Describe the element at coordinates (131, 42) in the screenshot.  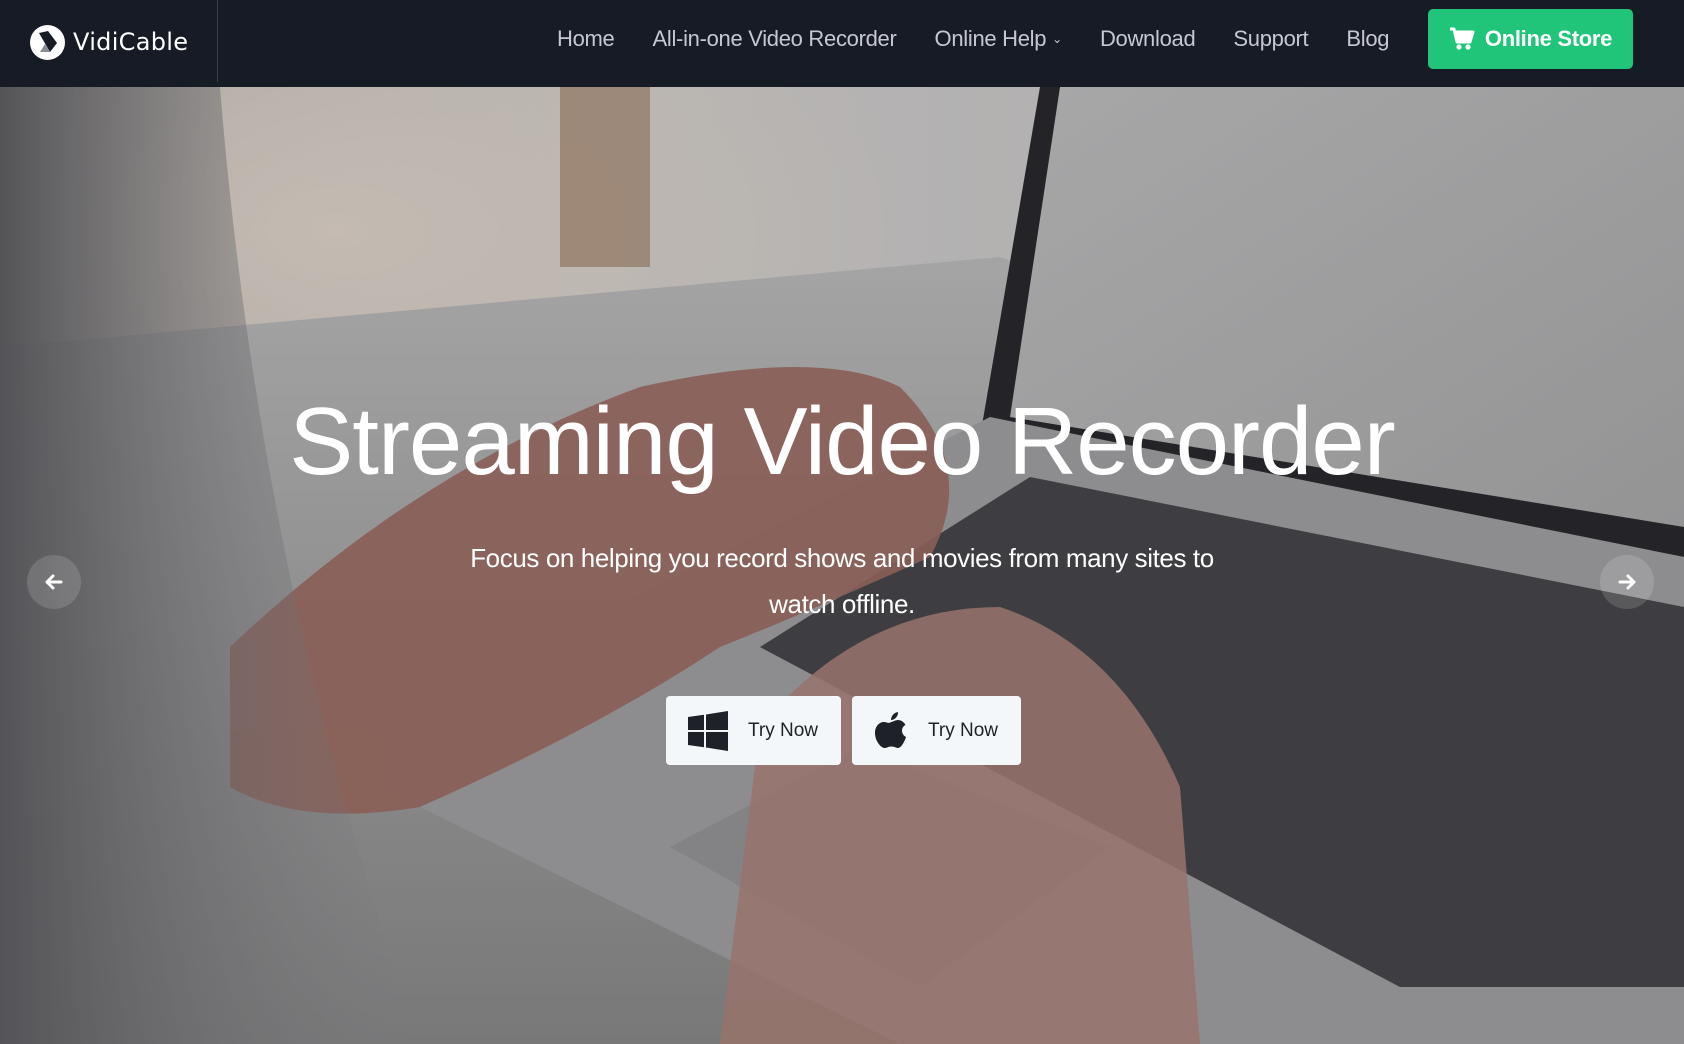
I see `brand-name: VidiCable` at that location.